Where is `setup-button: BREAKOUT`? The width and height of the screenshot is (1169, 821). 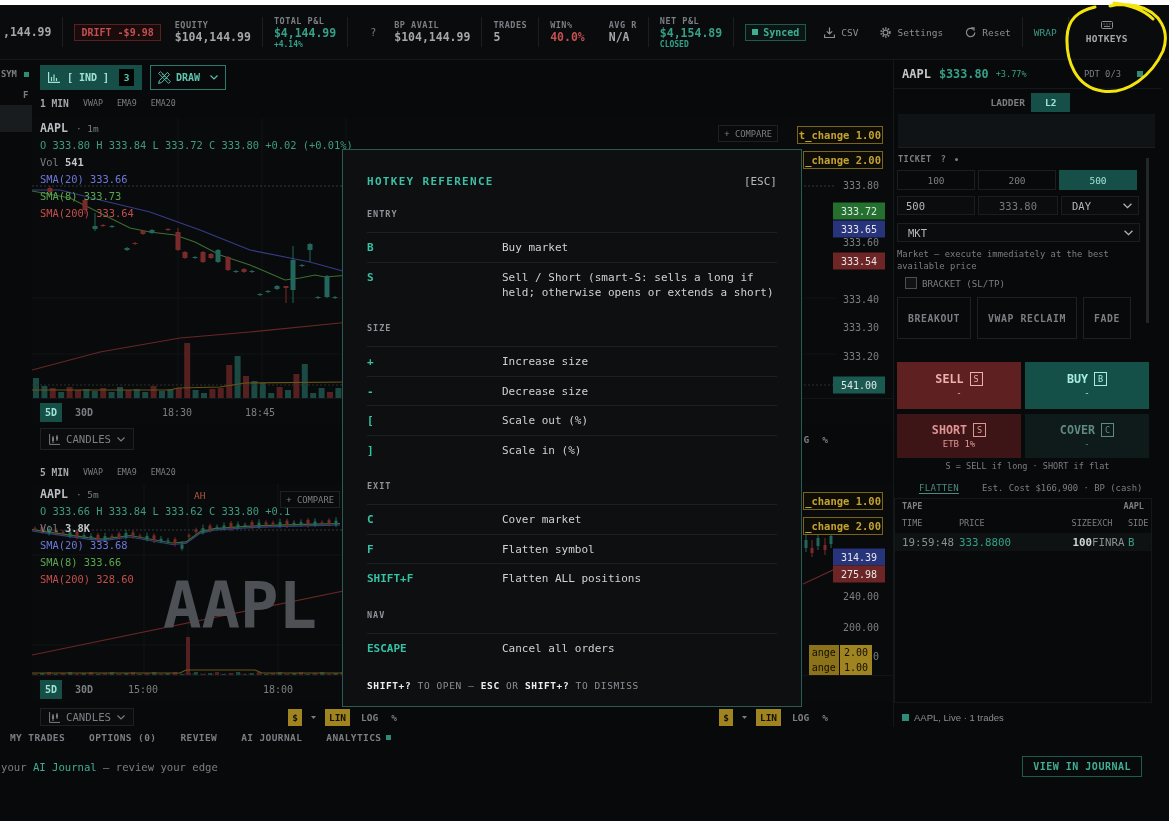 setup-button: BREAKOUT is located at coordinates (934, 318).